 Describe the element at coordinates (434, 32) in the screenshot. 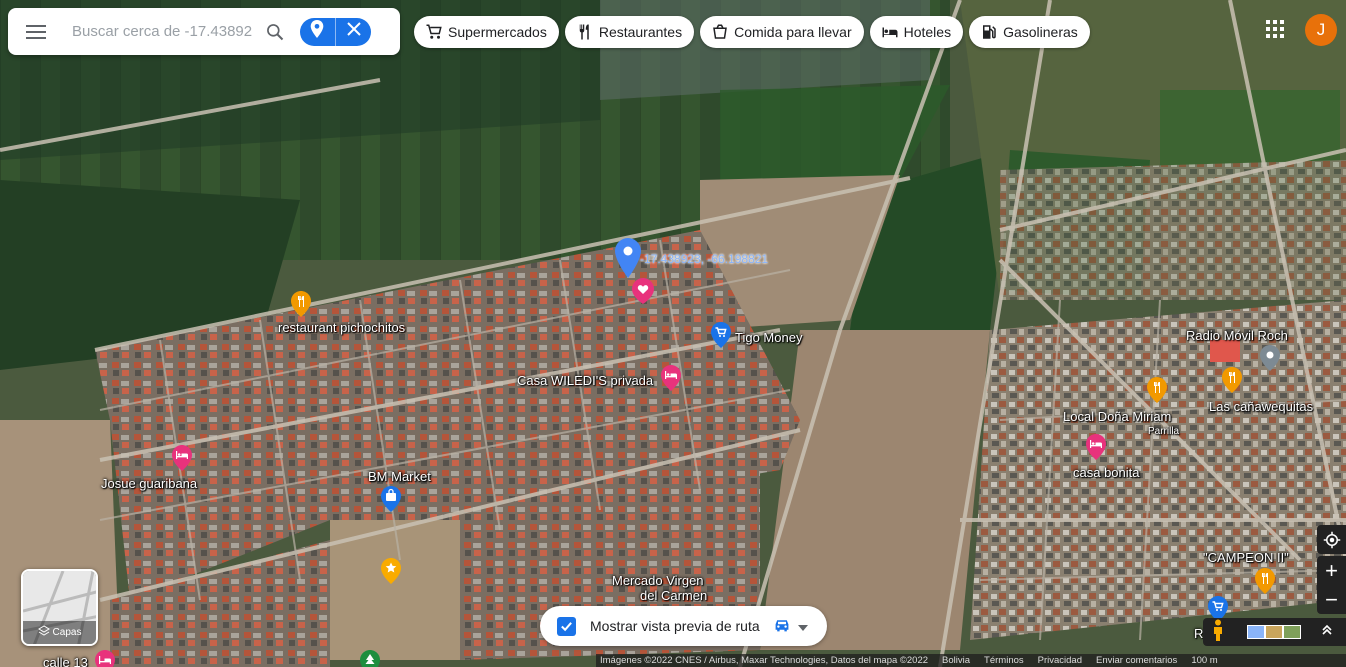

I see `cart-icon` at that location.